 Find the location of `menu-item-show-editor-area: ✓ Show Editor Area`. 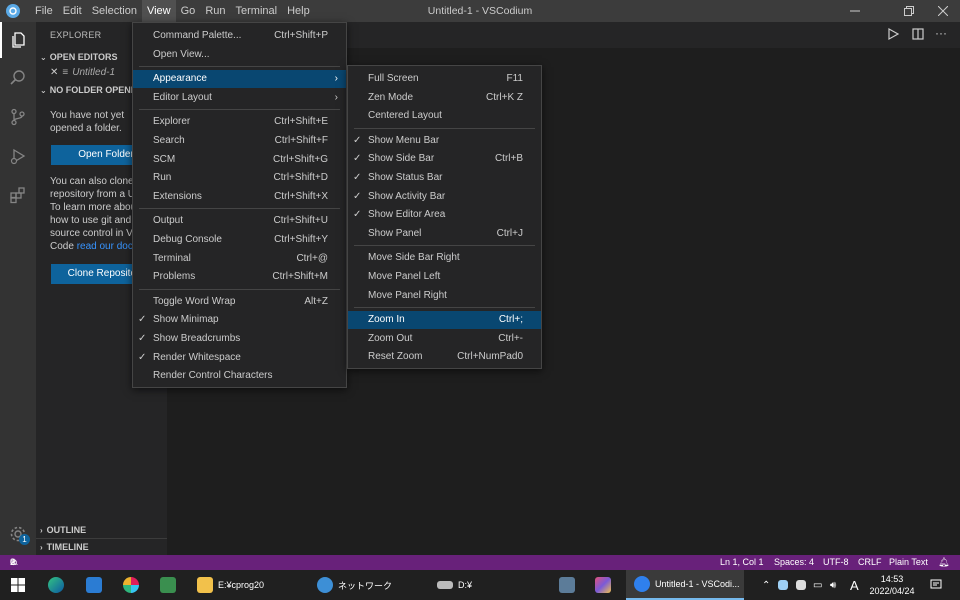

menu-item-show-editor-area: ✓ Show Editor Area is located at coordinates (444, 215).